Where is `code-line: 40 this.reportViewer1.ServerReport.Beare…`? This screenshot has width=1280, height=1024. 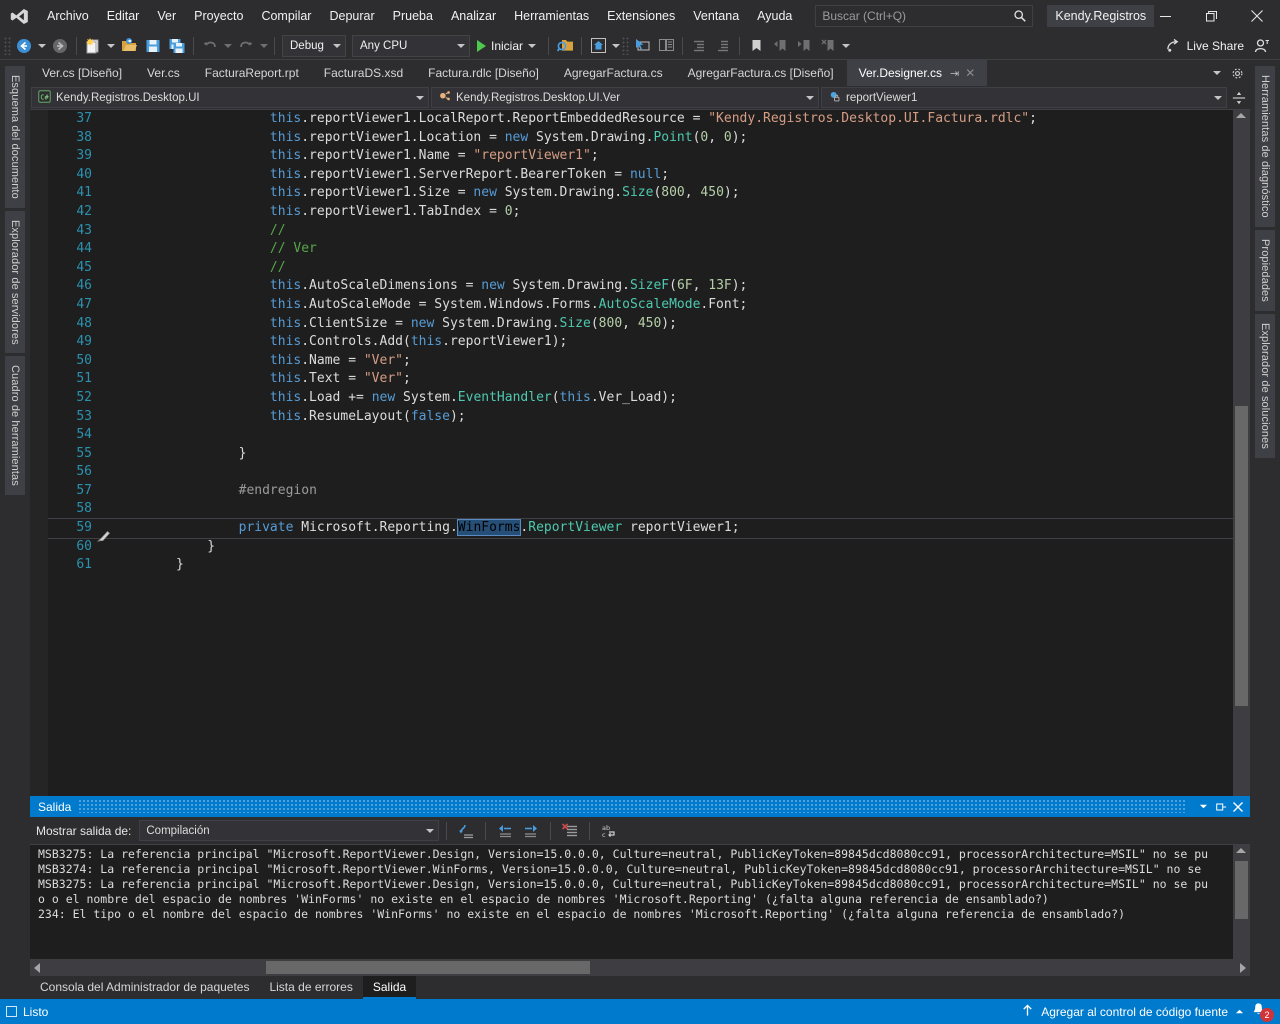
code-line: 40 this.reportViewer1.ServerReport.Beare… is located at coordinates (631, 175).